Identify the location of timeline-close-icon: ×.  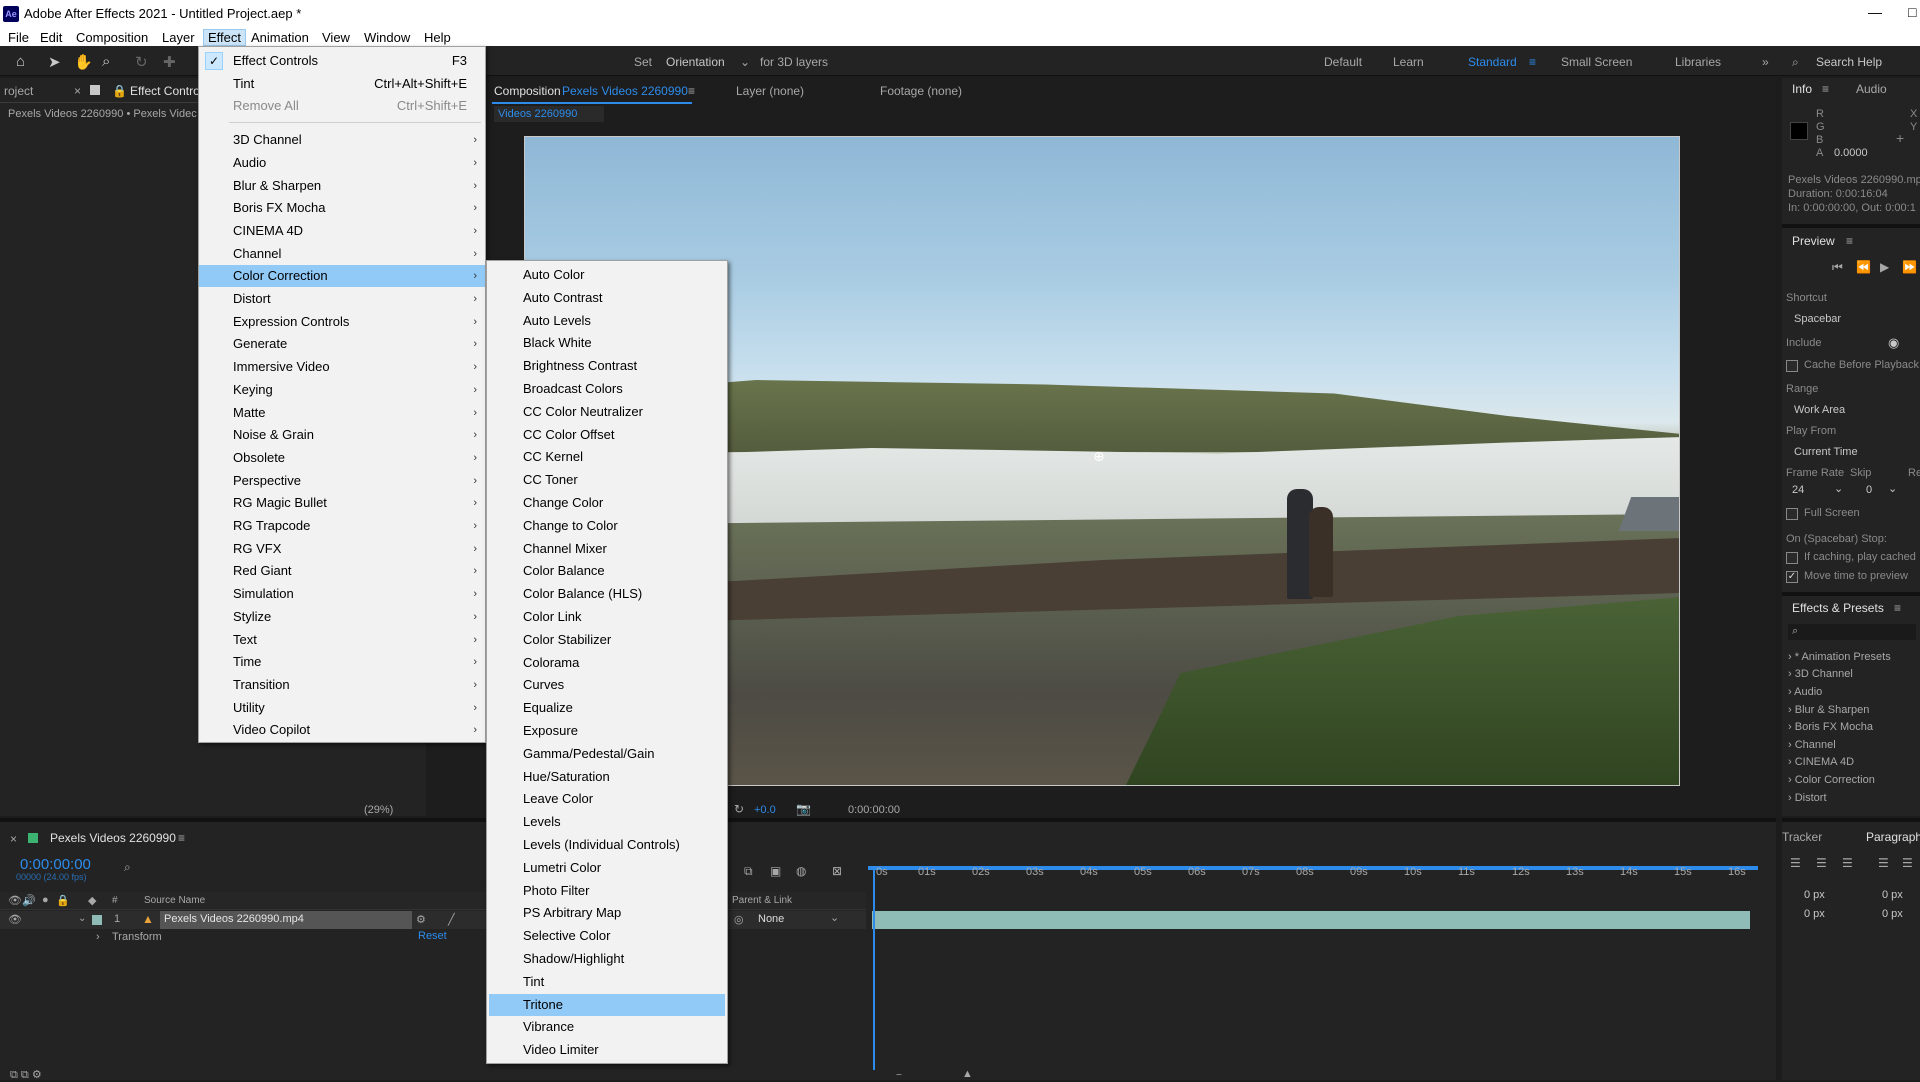
(13, 839).